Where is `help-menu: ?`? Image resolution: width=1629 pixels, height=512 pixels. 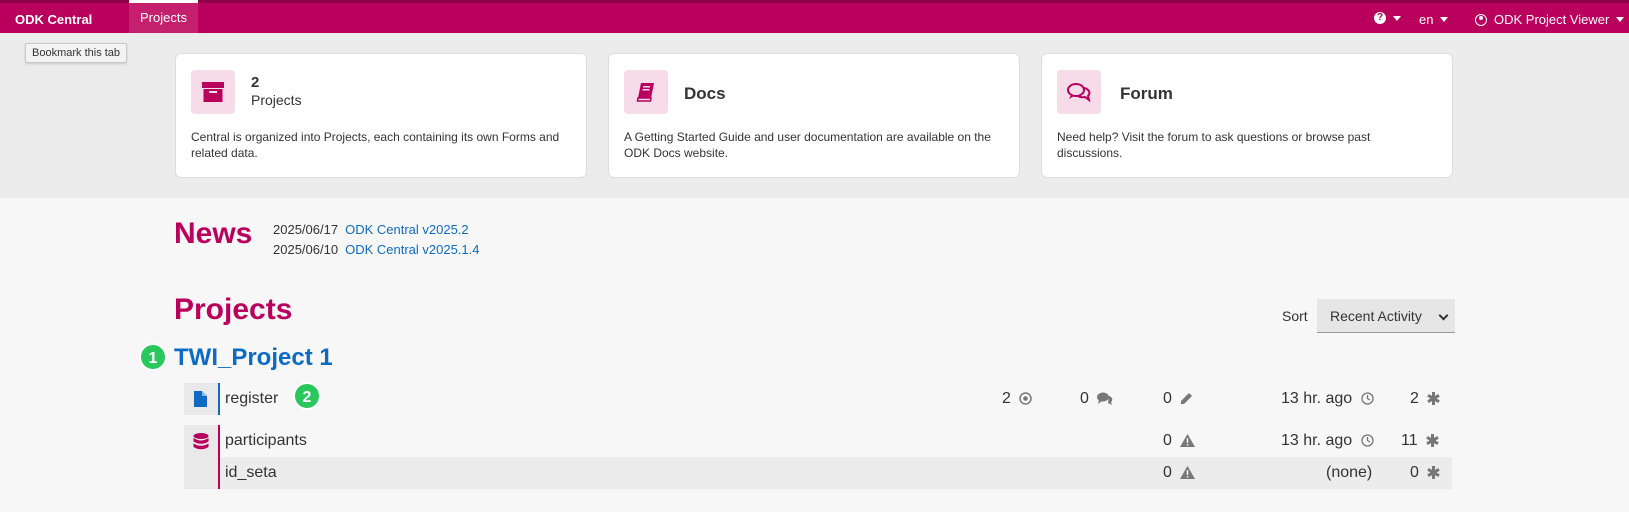
help-menu: ? is located at coordinates (1387, 18).